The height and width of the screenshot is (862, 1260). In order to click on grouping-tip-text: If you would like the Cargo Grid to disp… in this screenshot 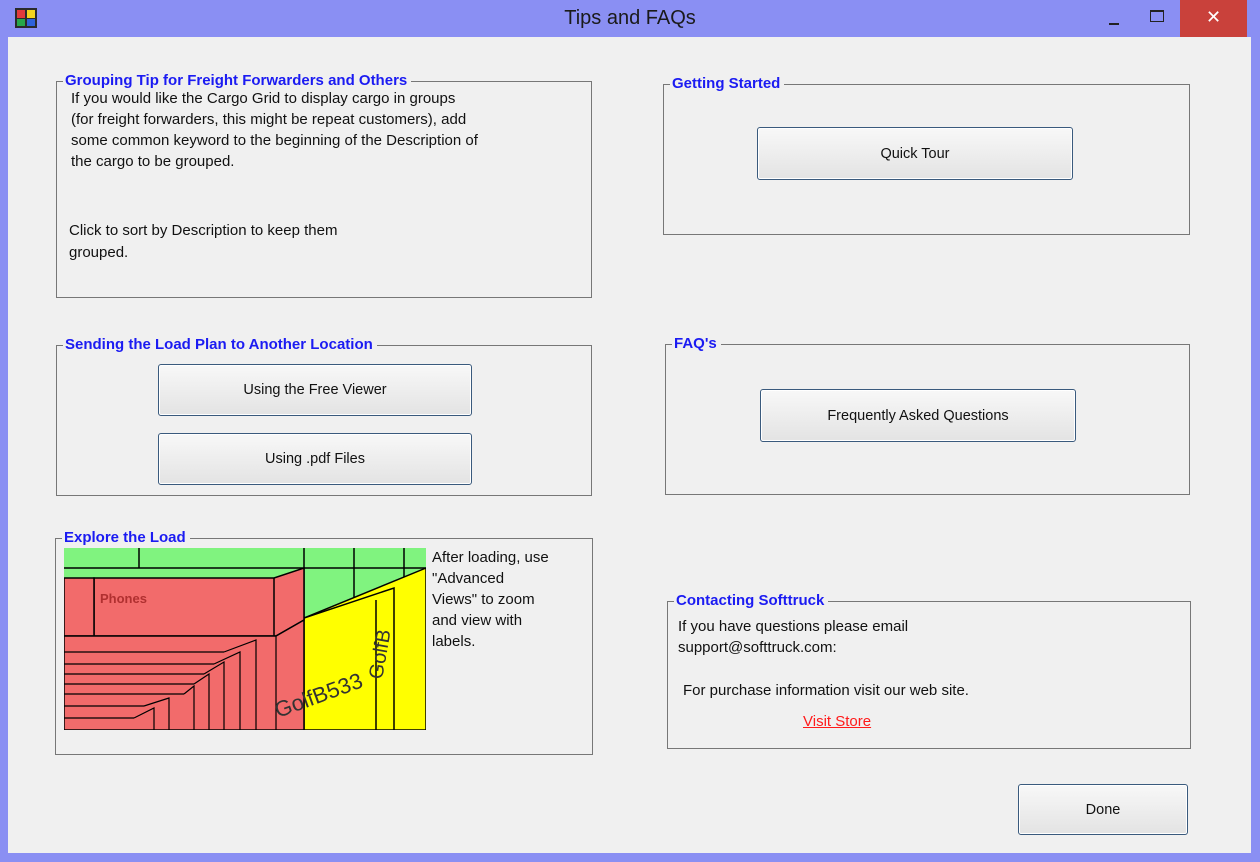, I will do `click(274, 130)`.